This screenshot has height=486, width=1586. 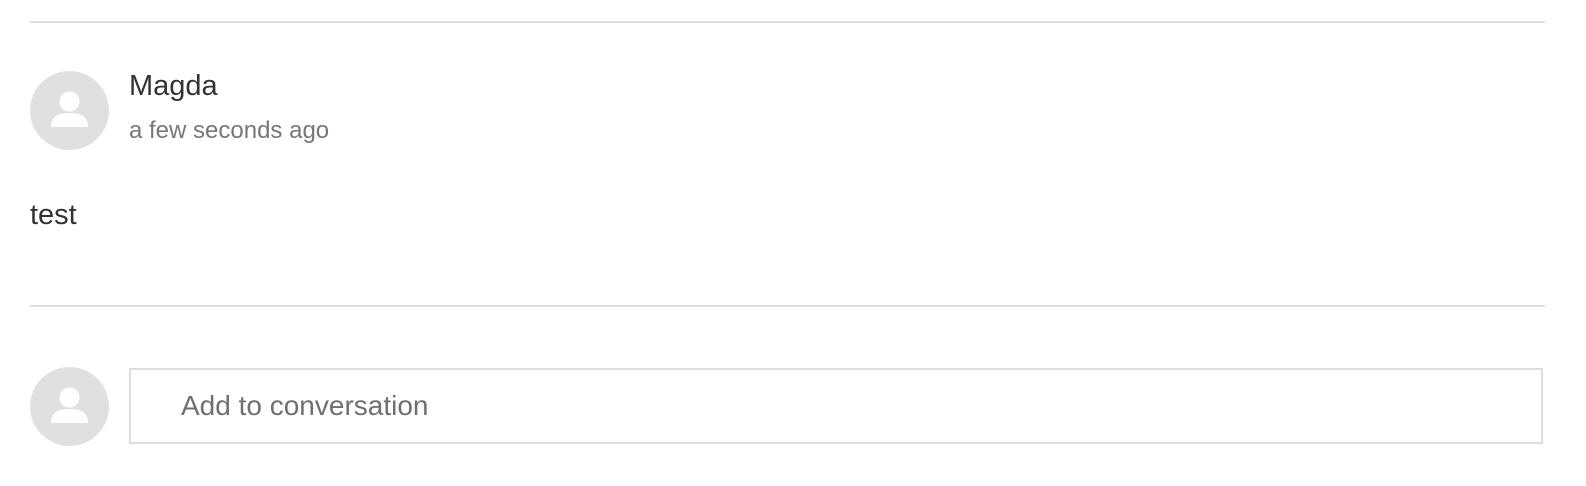 What do you see at coordinates (787, 306) in the screenshot?
I see `composer-divider` at bounding box center [787, 306].